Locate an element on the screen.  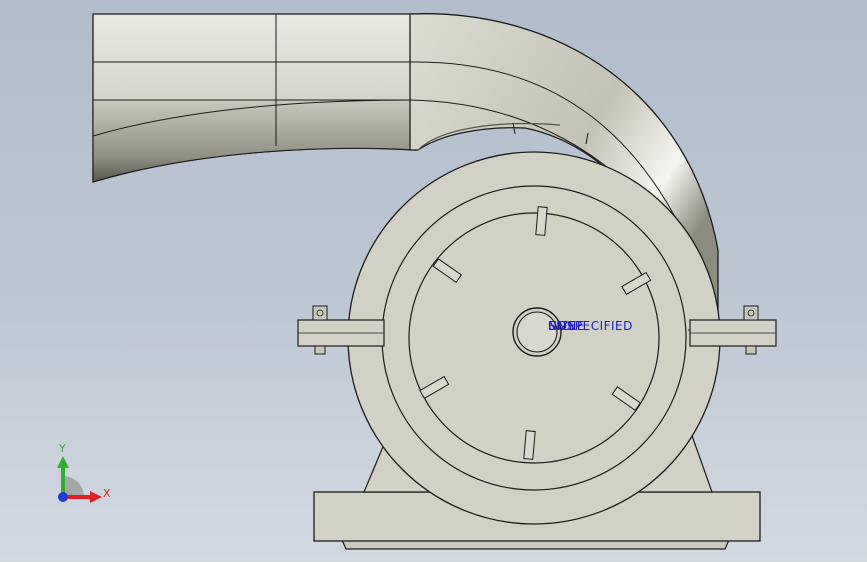
outlet-duct is located at coordinates (254, 98).